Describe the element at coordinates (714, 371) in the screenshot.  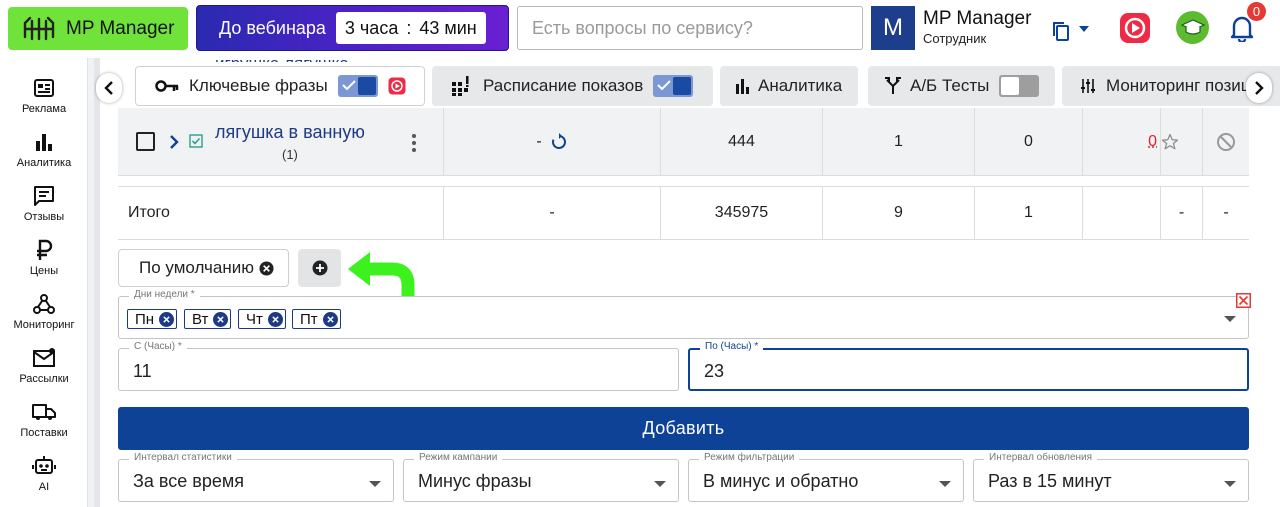
I see `to-hours-value: 23` at that location.